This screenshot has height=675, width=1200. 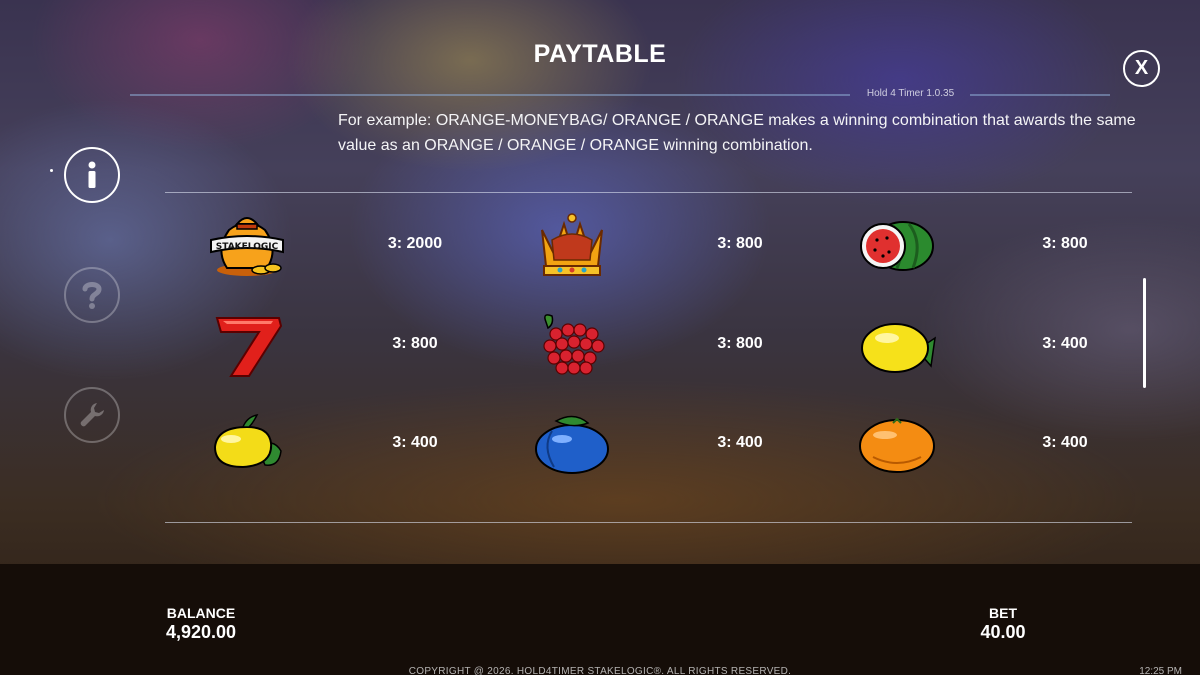 What do you see at coordinates (897, 345) in the screenshot?
I see `lemon-icon` at bounding box center [897, 345].